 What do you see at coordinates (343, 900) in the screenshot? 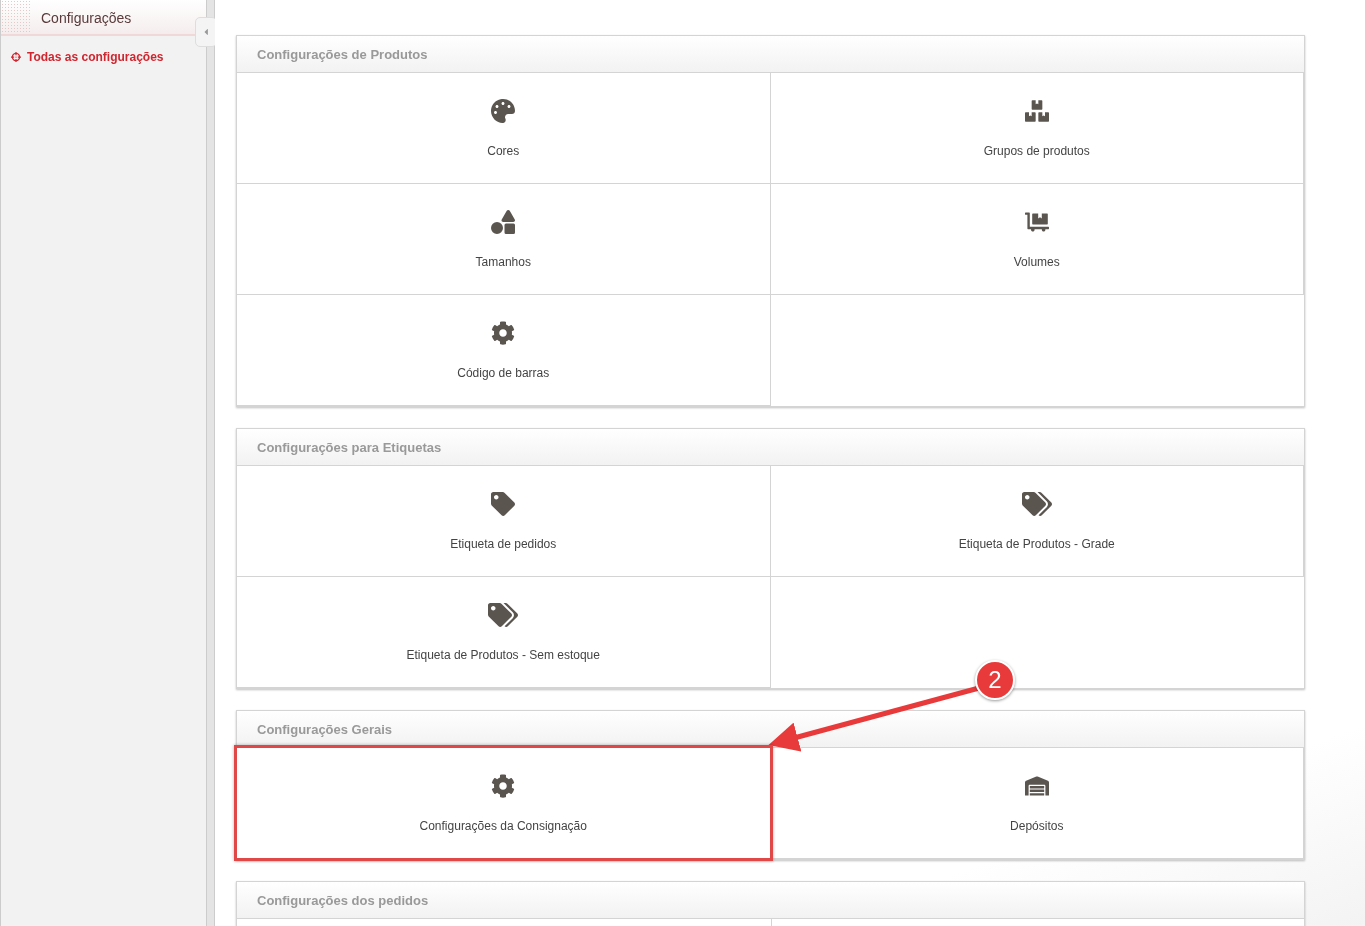
I see `panel-title: Configurações dos pedidos` at bounding box center [343, 900].